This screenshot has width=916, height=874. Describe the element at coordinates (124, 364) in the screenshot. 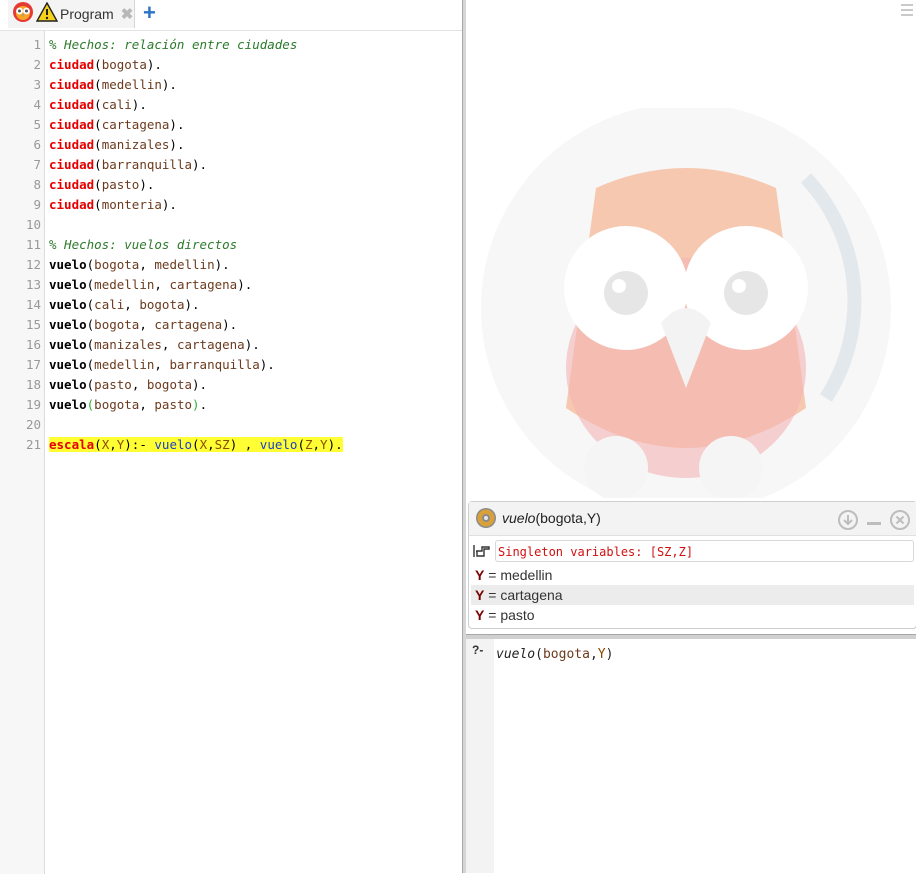

I see `code-token: medellin` at that location.